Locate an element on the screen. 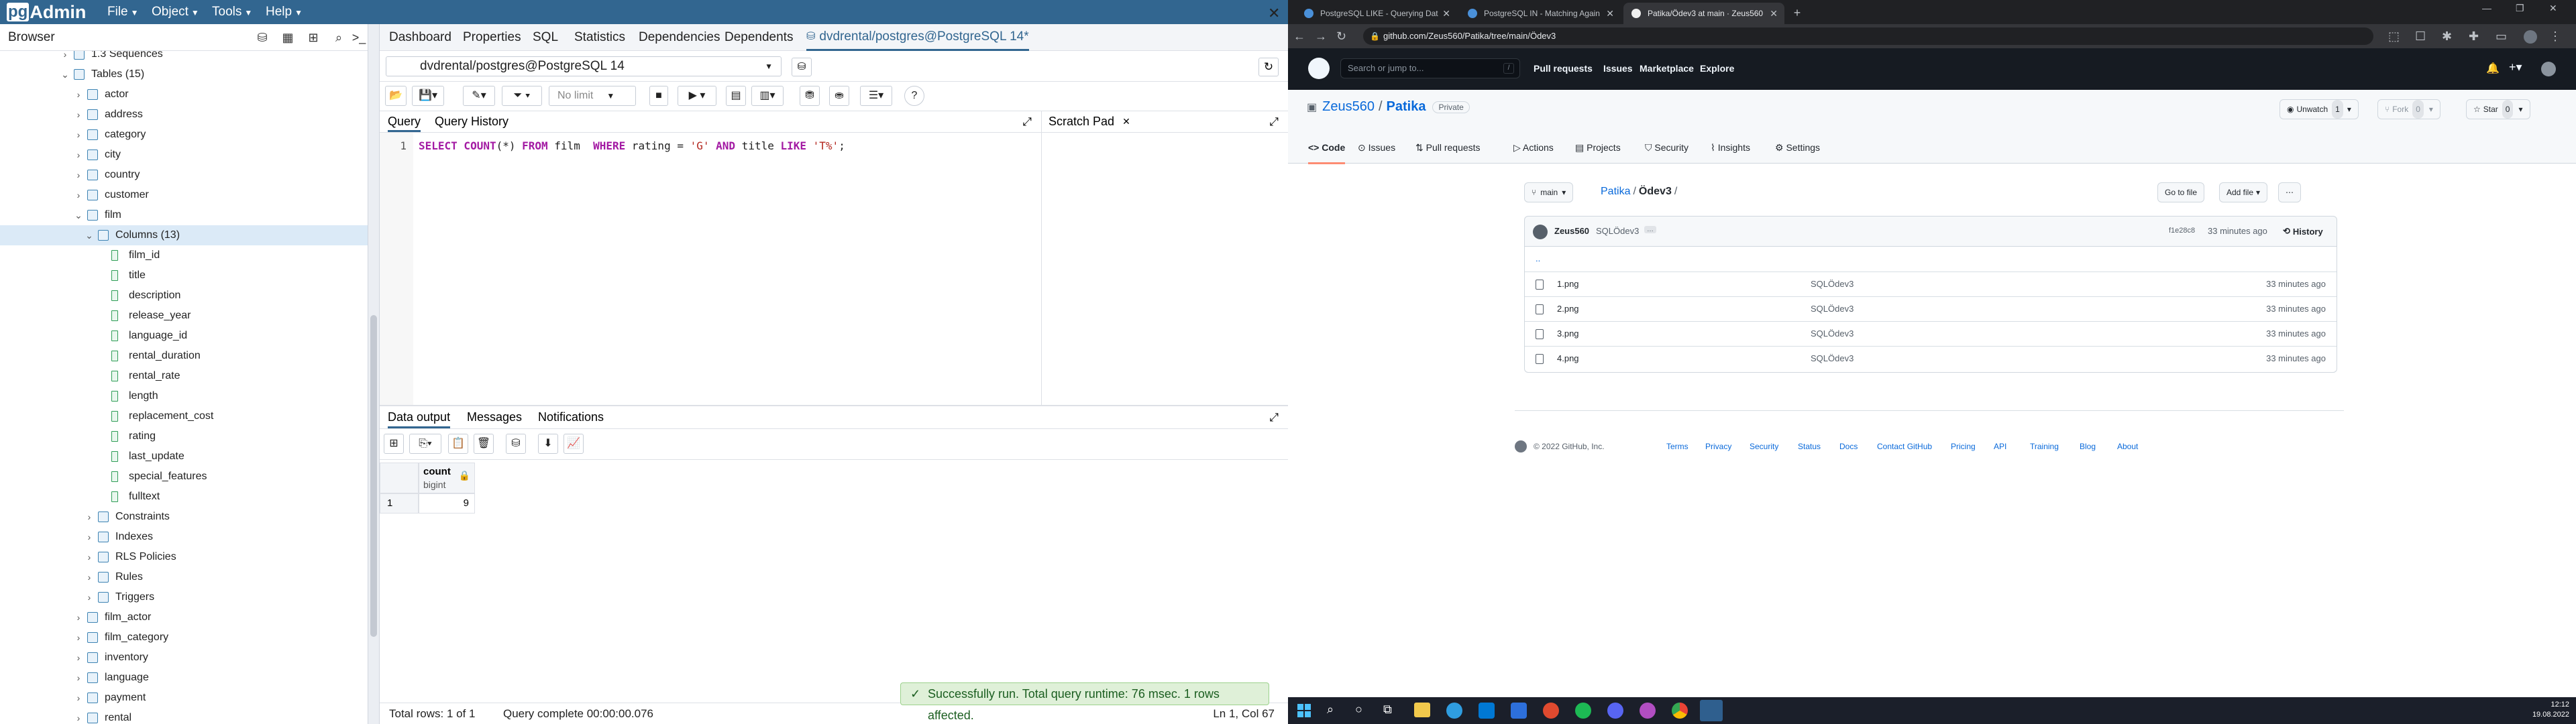 The image size is (2576, 724). delete-icon: 🗑 is located at coordinates (484, 444).